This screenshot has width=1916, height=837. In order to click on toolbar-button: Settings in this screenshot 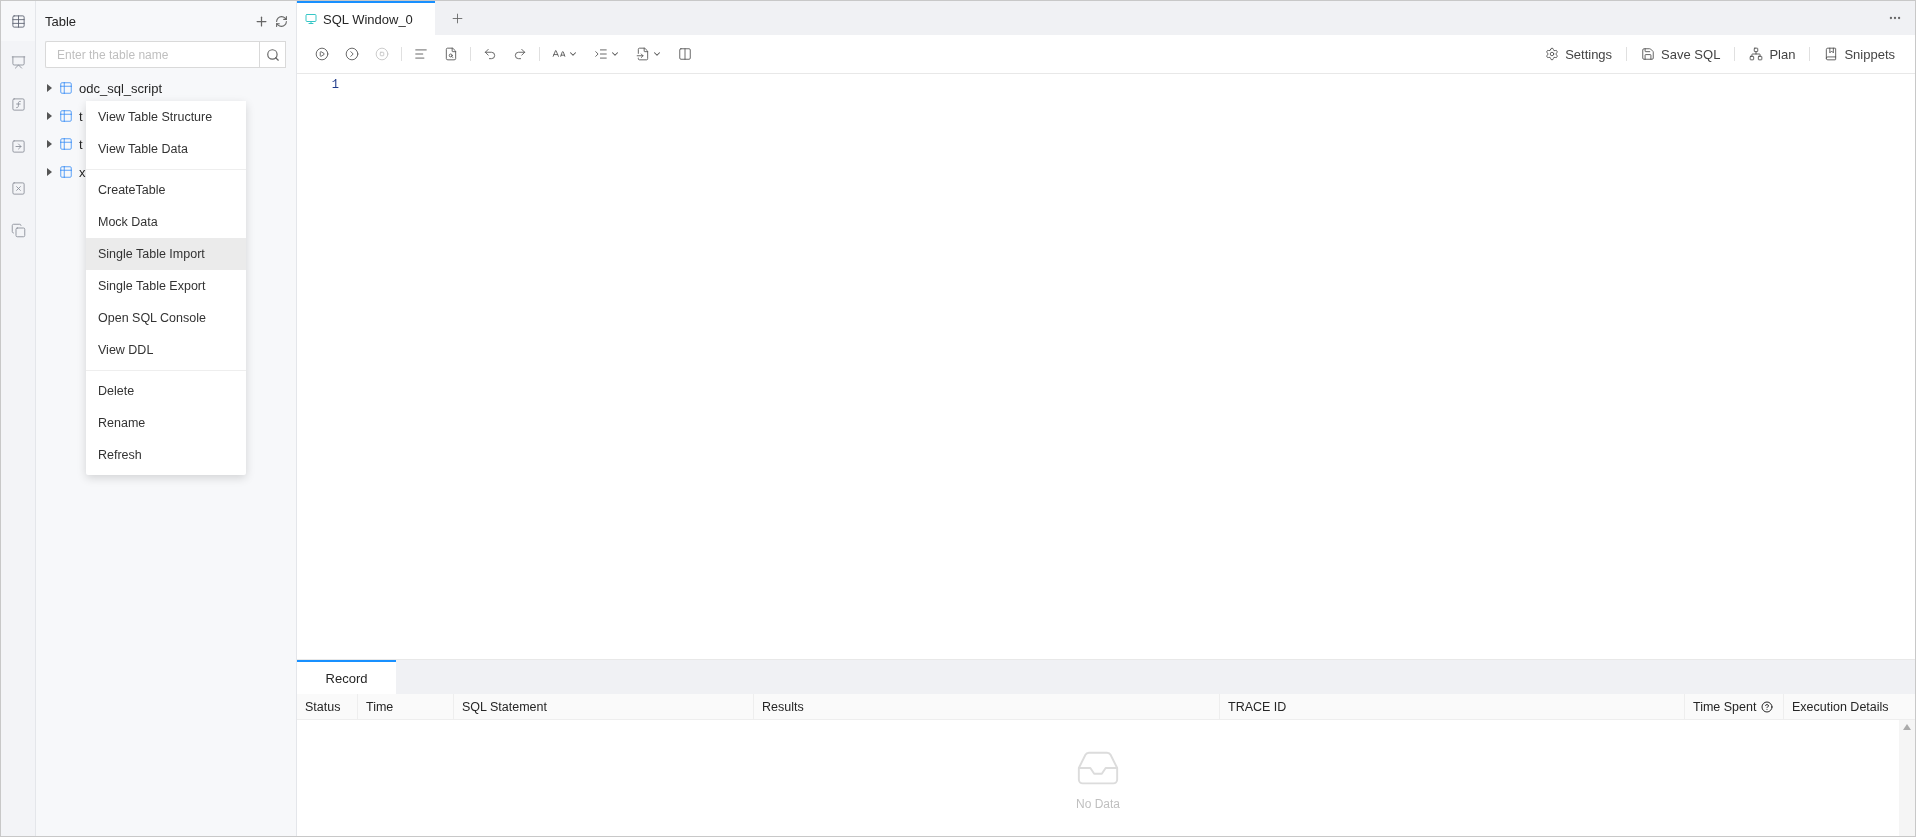, I will do `click(1579, 54)`.